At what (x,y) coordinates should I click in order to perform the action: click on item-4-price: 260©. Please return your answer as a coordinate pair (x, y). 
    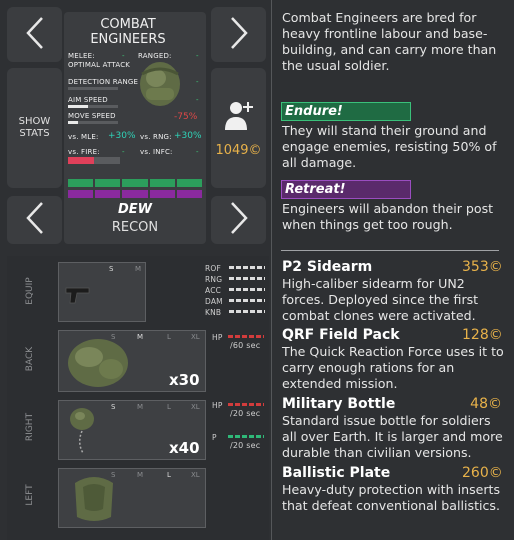
    Looking at the image, I should click on (482, 473).